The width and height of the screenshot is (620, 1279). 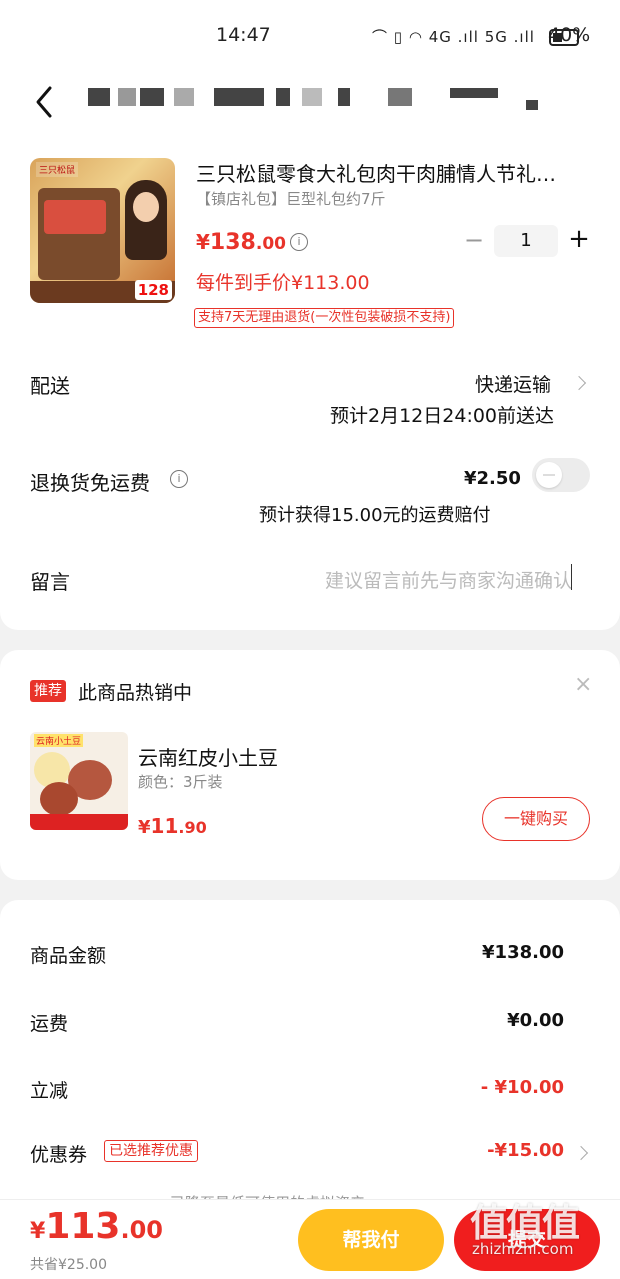 What do you see at coordinates (415, 37) in the screenshot?
I see `wifi-icon: ◠` at bounding box center [415, 37].